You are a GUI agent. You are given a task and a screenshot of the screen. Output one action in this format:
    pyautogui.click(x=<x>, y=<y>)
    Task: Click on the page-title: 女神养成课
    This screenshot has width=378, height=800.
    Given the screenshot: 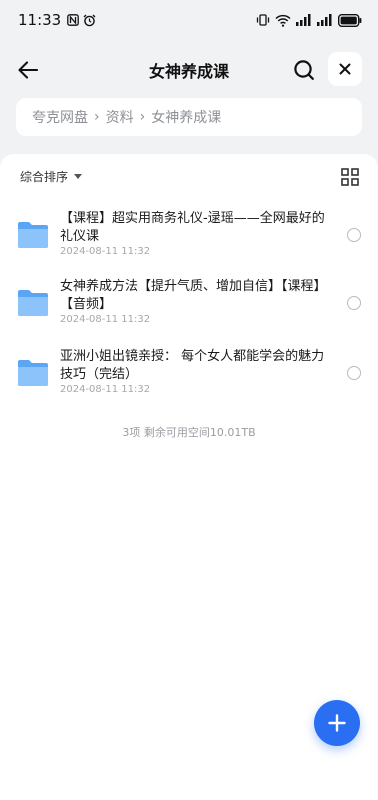 What is the action you would take?
    pyautogui.click(x=188, y=71)
    